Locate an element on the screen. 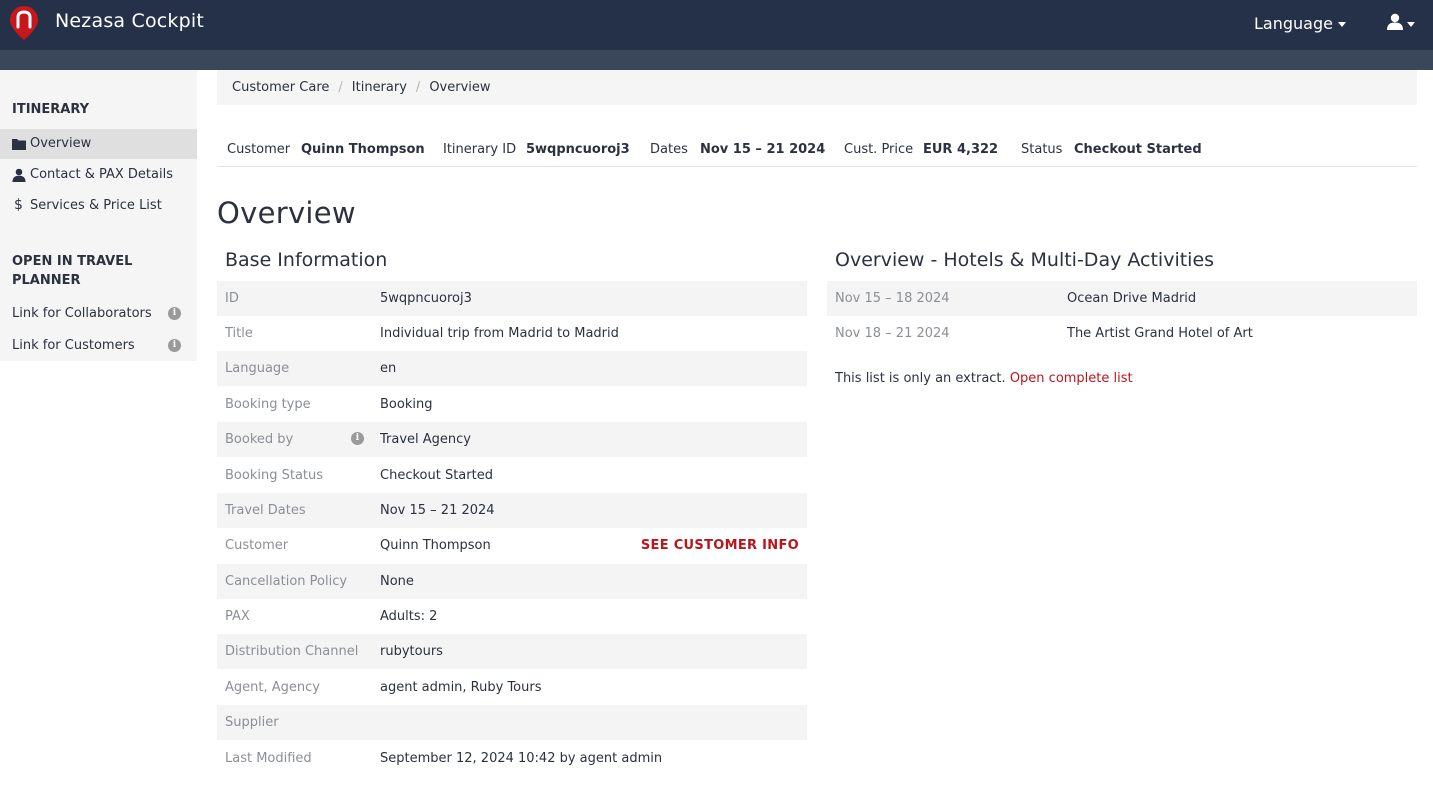 This screenshot has height=785, width=1433. page-title: Overview is located at coordinates (286, 213).